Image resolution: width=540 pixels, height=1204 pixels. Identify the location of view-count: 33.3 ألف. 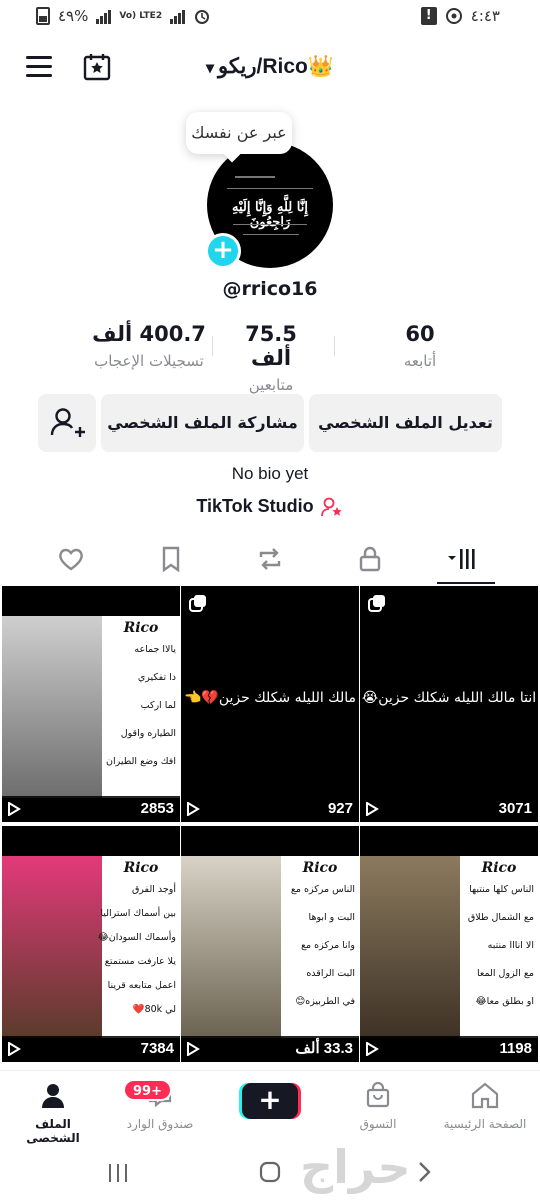
(324, 1048).